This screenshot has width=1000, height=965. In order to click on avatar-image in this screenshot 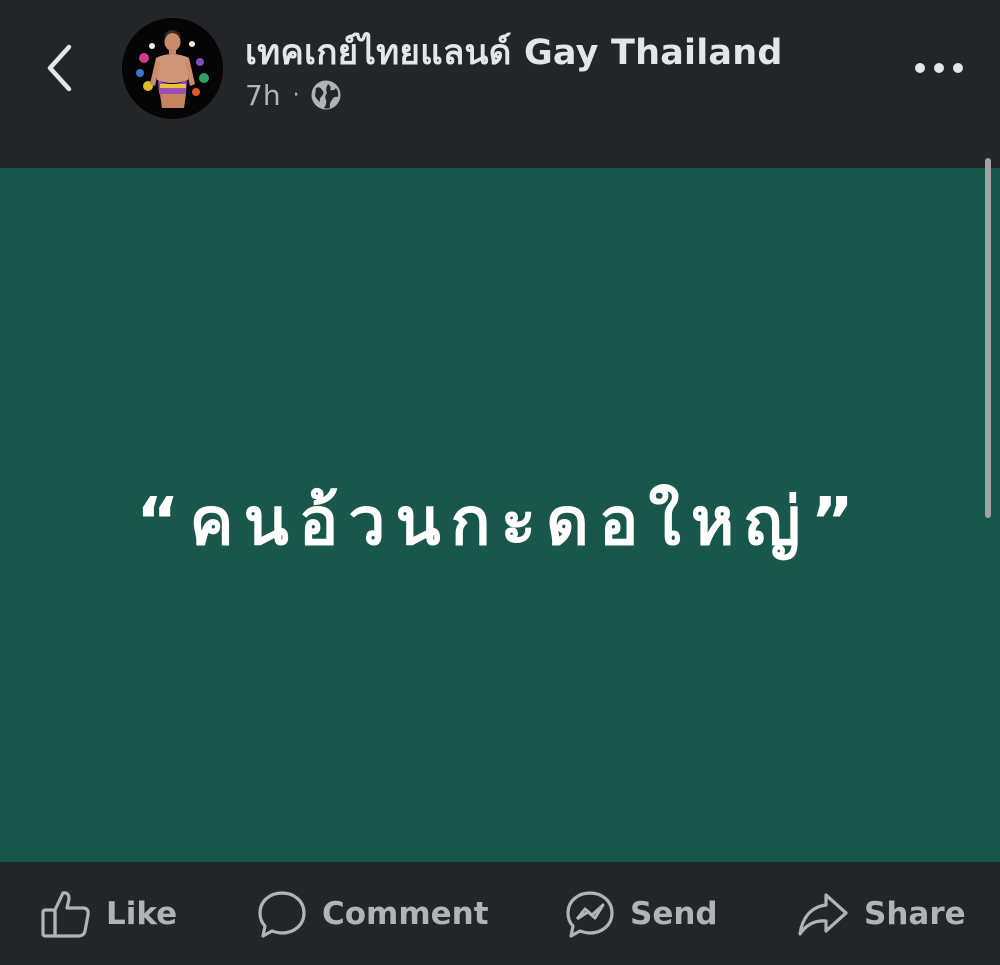, I will do `click(172, 68)`.